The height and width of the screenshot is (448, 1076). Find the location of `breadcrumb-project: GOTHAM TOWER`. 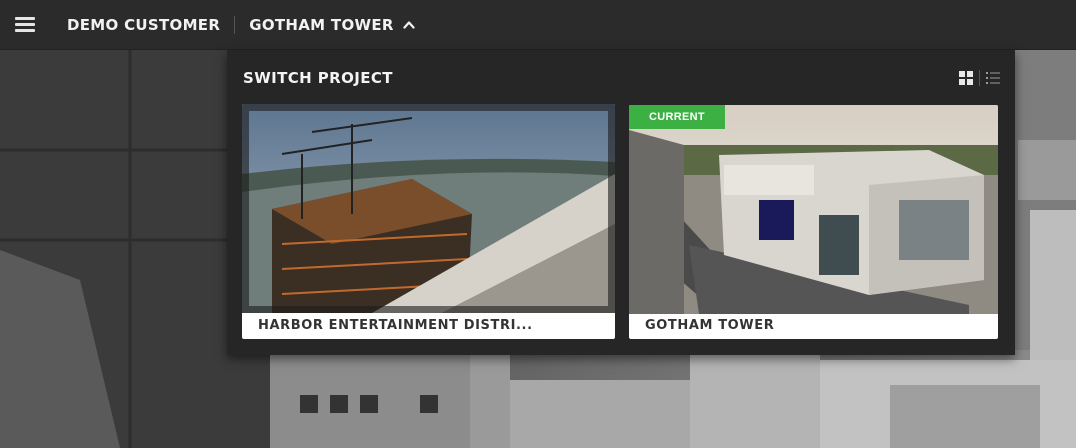

breadcrumb-project: GOTHAM TOWER is located at coordinates (321, 24).